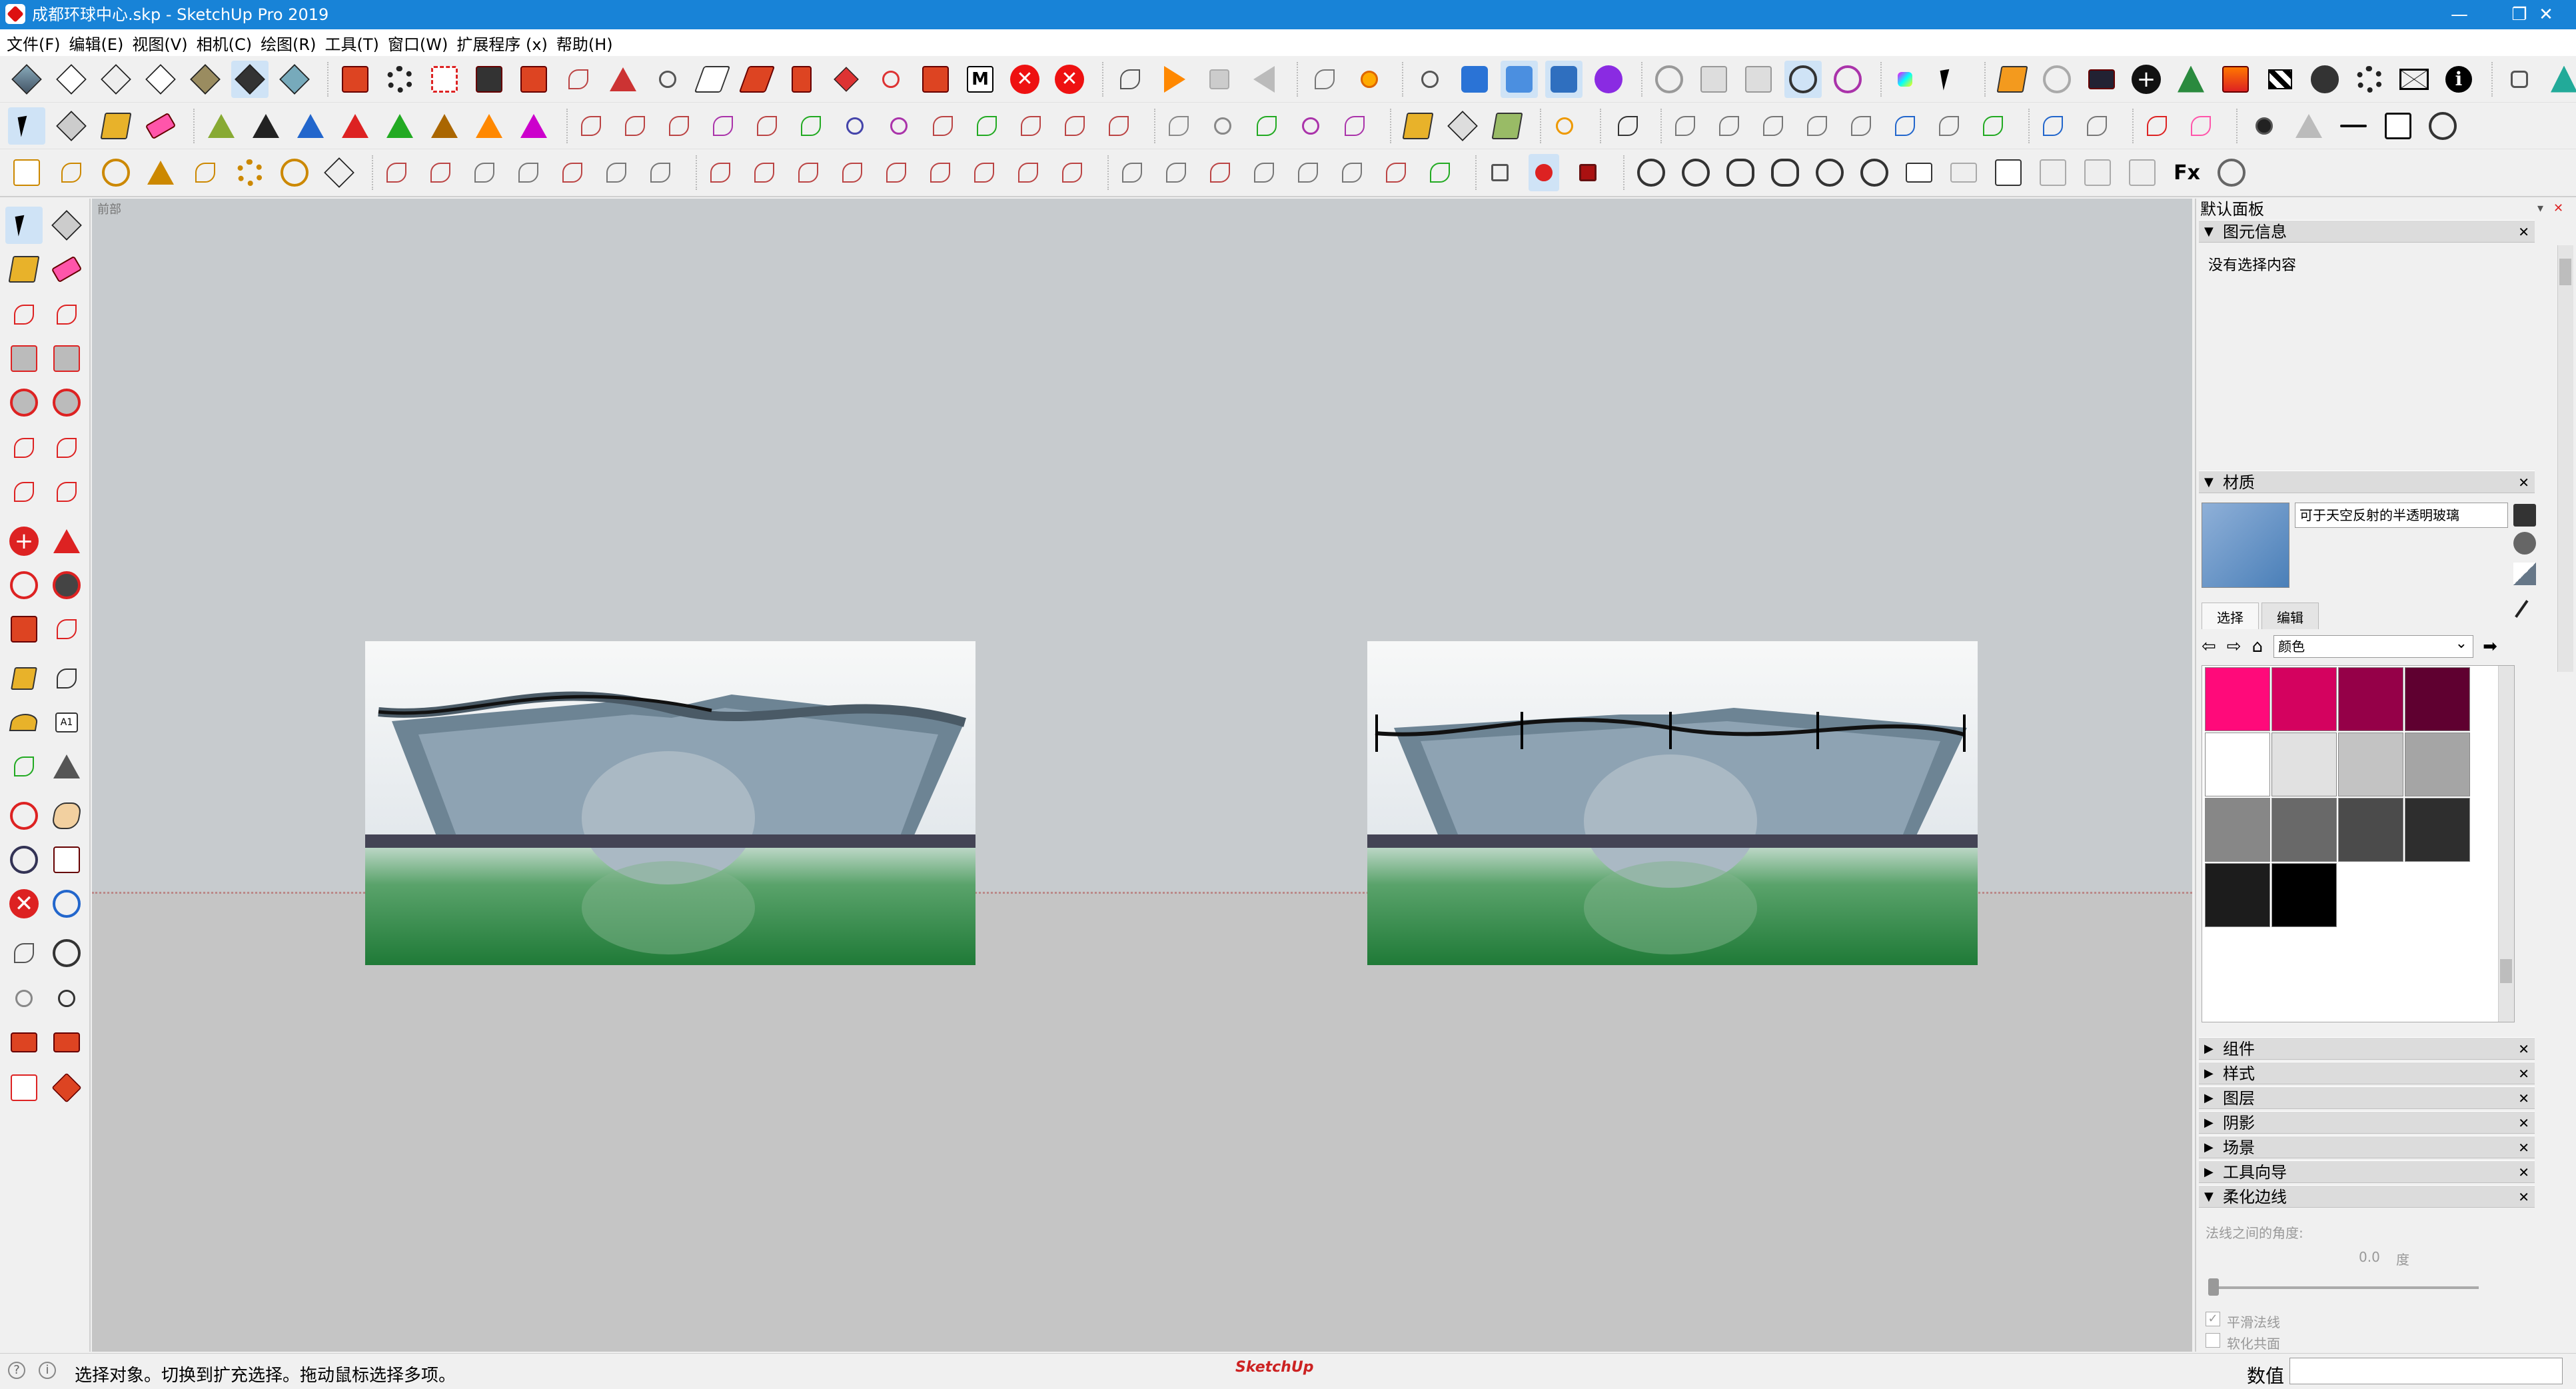  I want to click on left-ruby-tool, so click(66, 1088).